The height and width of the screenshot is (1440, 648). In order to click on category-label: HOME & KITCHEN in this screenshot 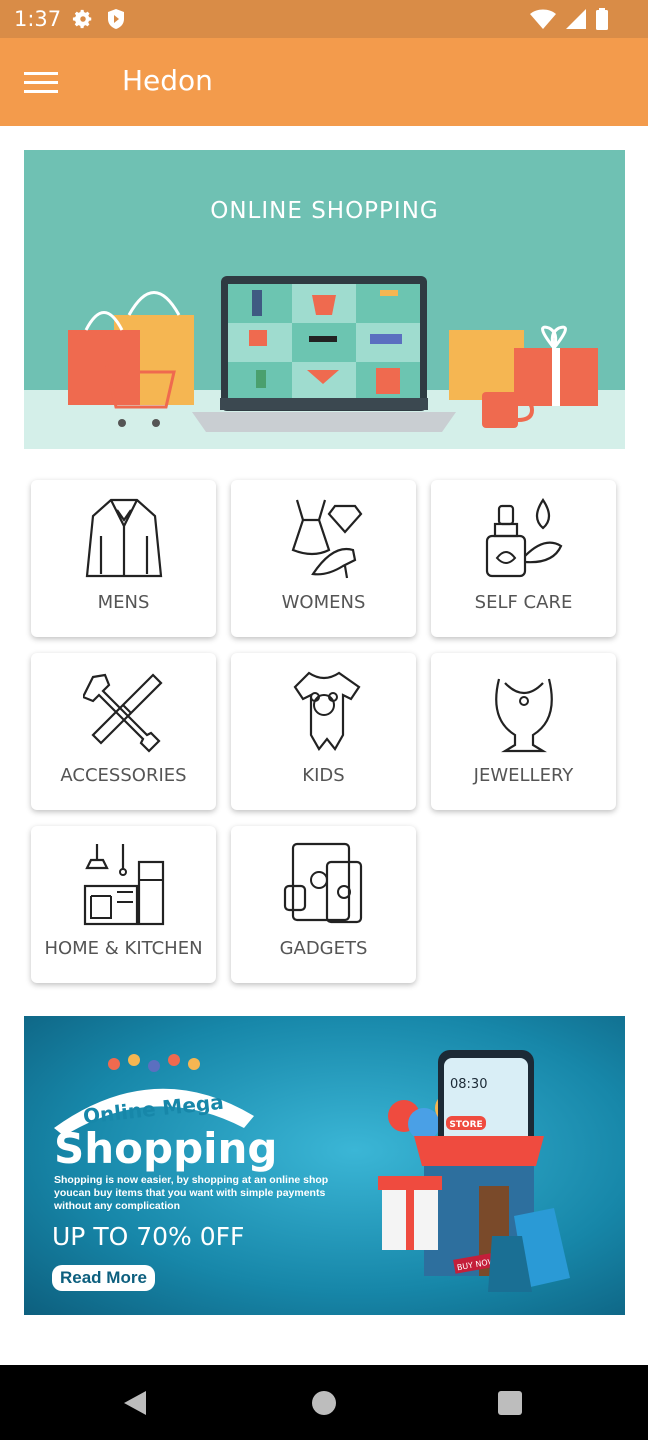, I will do `click(123, 948)`.